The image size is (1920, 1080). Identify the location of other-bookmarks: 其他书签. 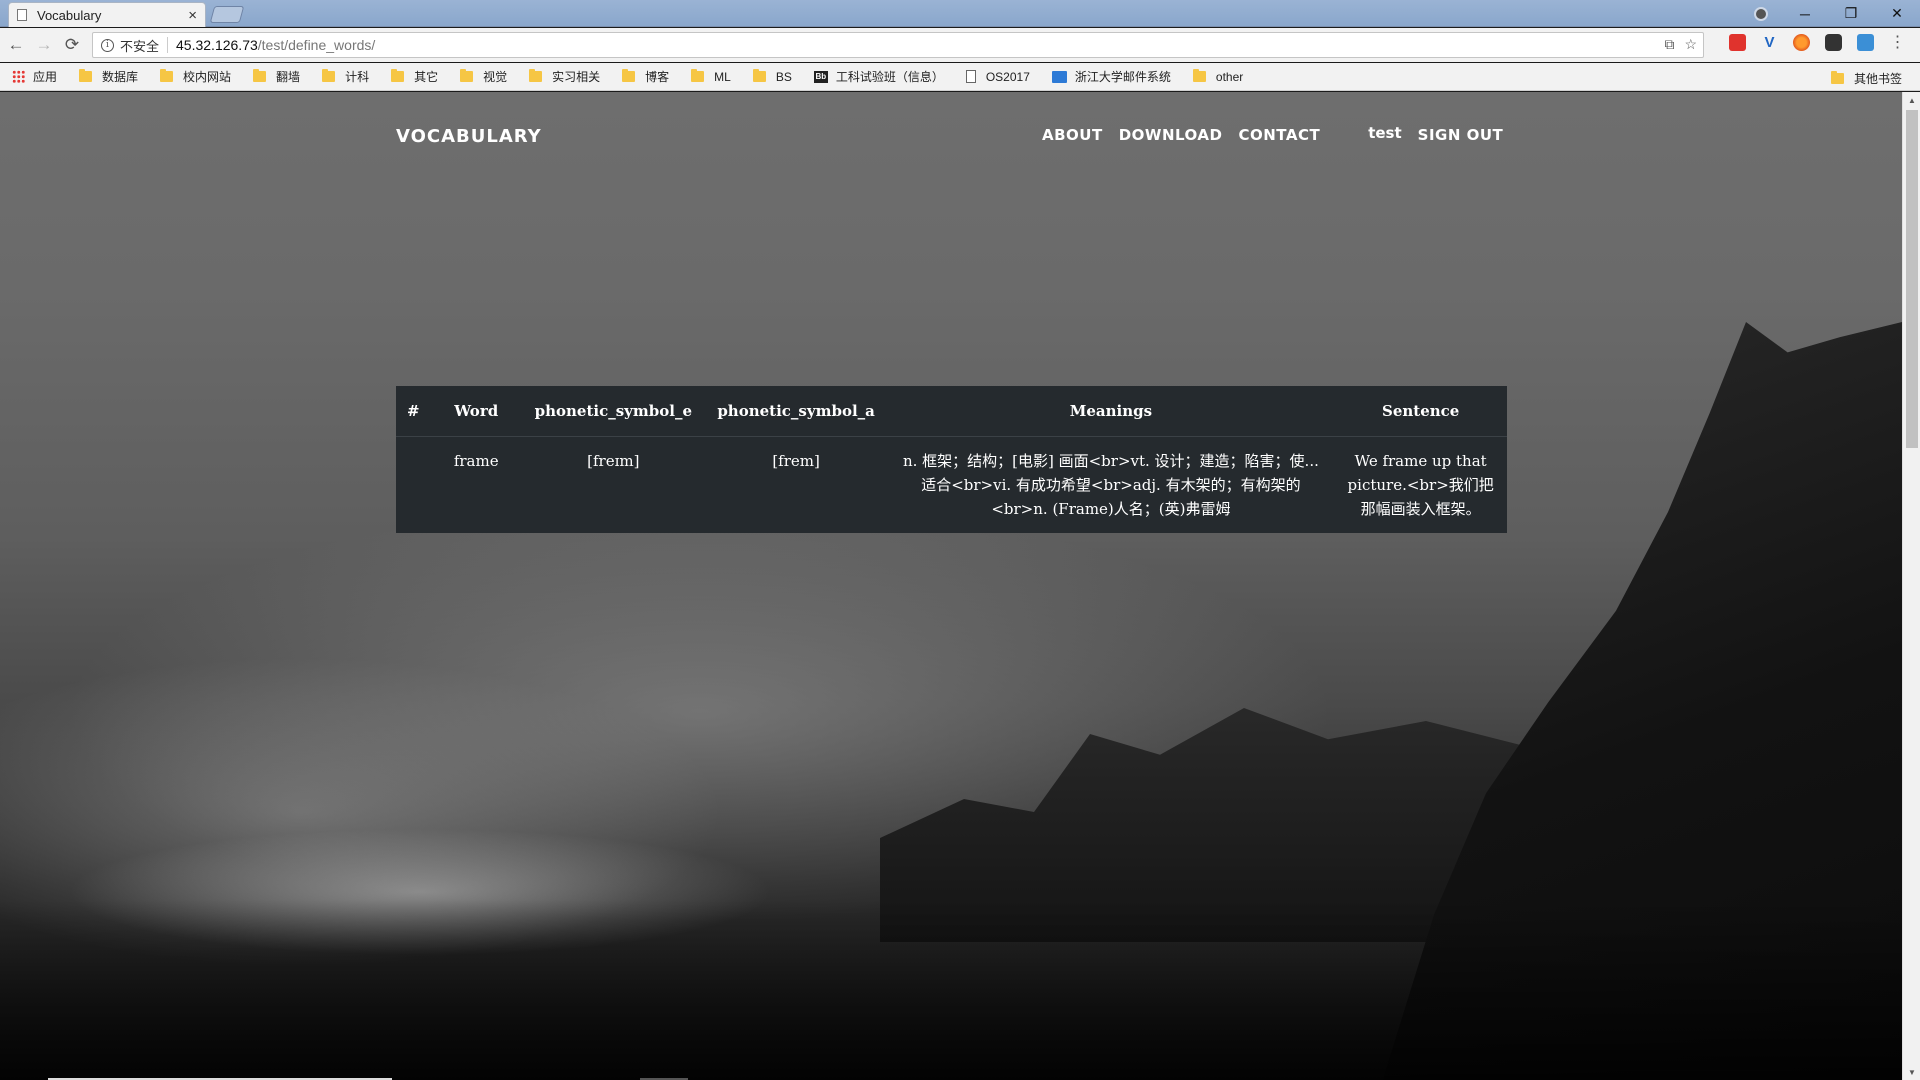
(1866, 78).